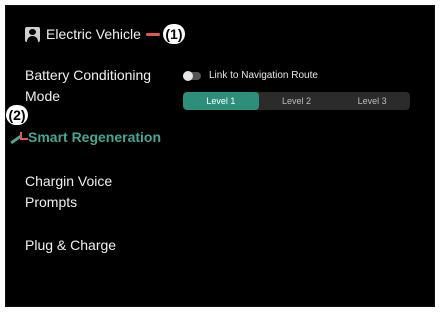 The width and height of the screenshot is (440, 312). What do you see at coordinates (263, 75) in the screenshot?
I see `toggle-label: Link to Navigation Route` at bounding box center [263, 75].